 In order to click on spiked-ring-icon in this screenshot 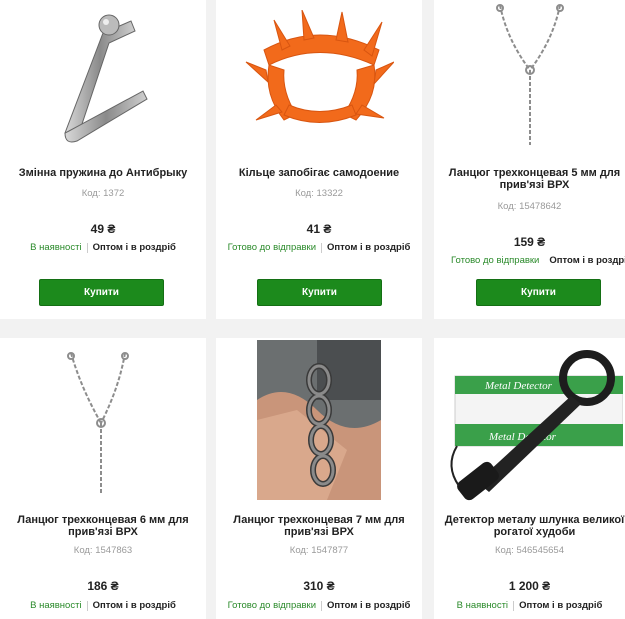, I will do `click(319, 66)`.